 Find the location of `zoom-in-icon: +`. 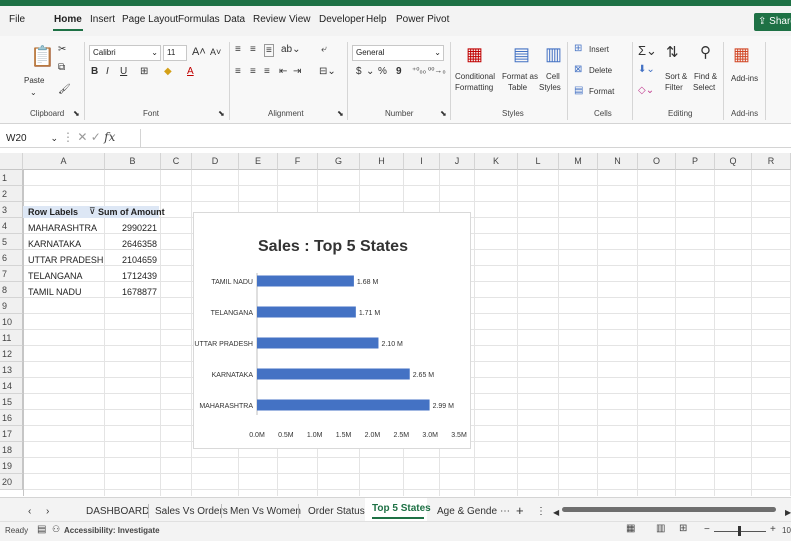

zoom-in-icon: + is located at coordinates (773, 529).